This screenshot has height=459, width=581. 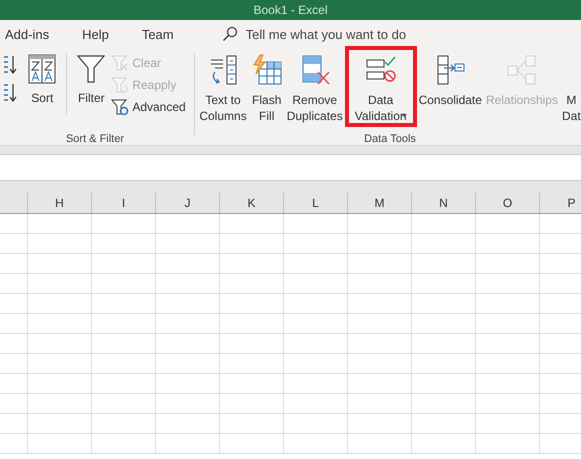 What do you see at coordinates (380, 86) in the screenshot?
I see `ribbon-button: Data Validation` at bounding box center [380, 86].